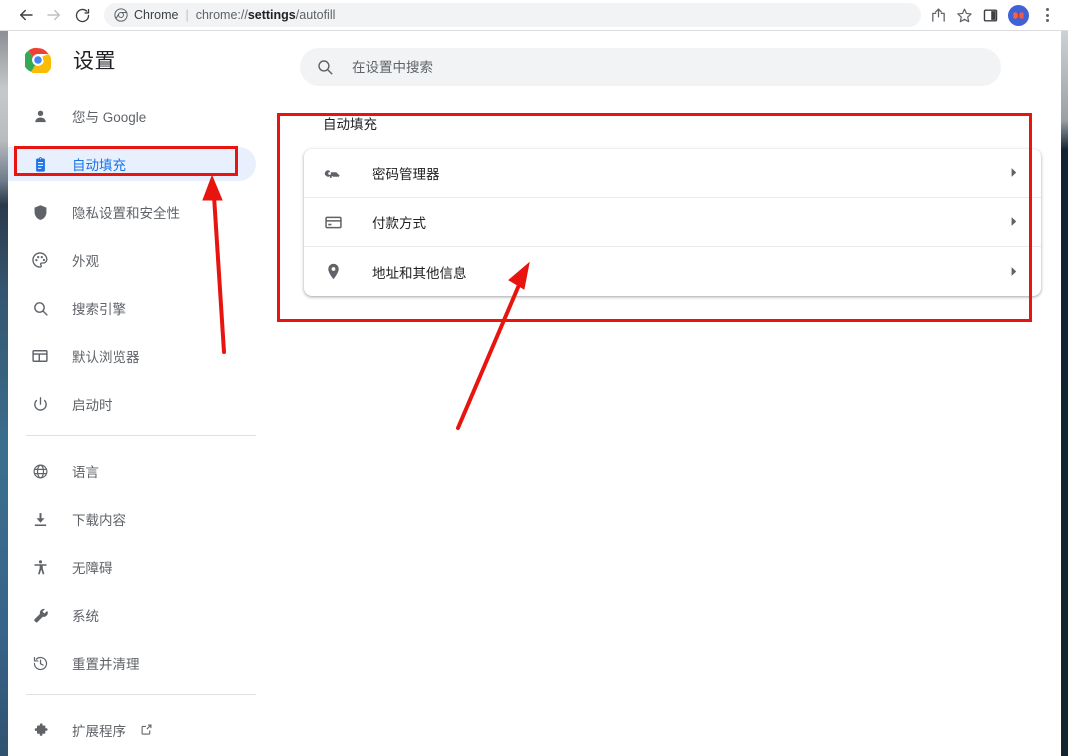 The width and height of the screenshot is (1068, 756). I want to click on arrow-to-address-row, so click(488, 356).